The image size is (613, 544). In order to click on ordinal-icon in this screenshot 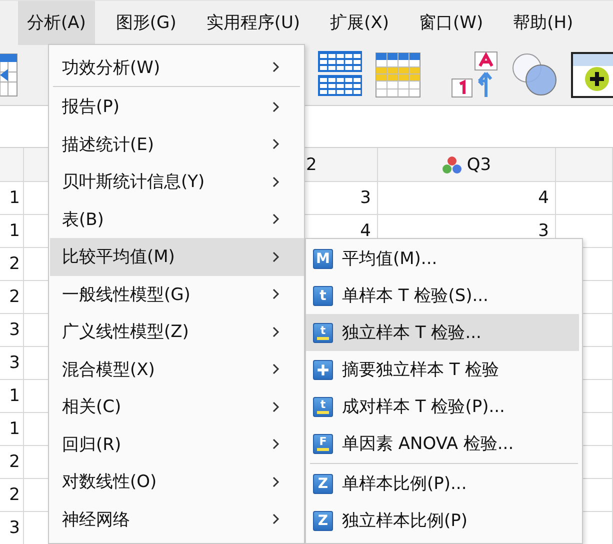, I will do `click(452, 165)`.